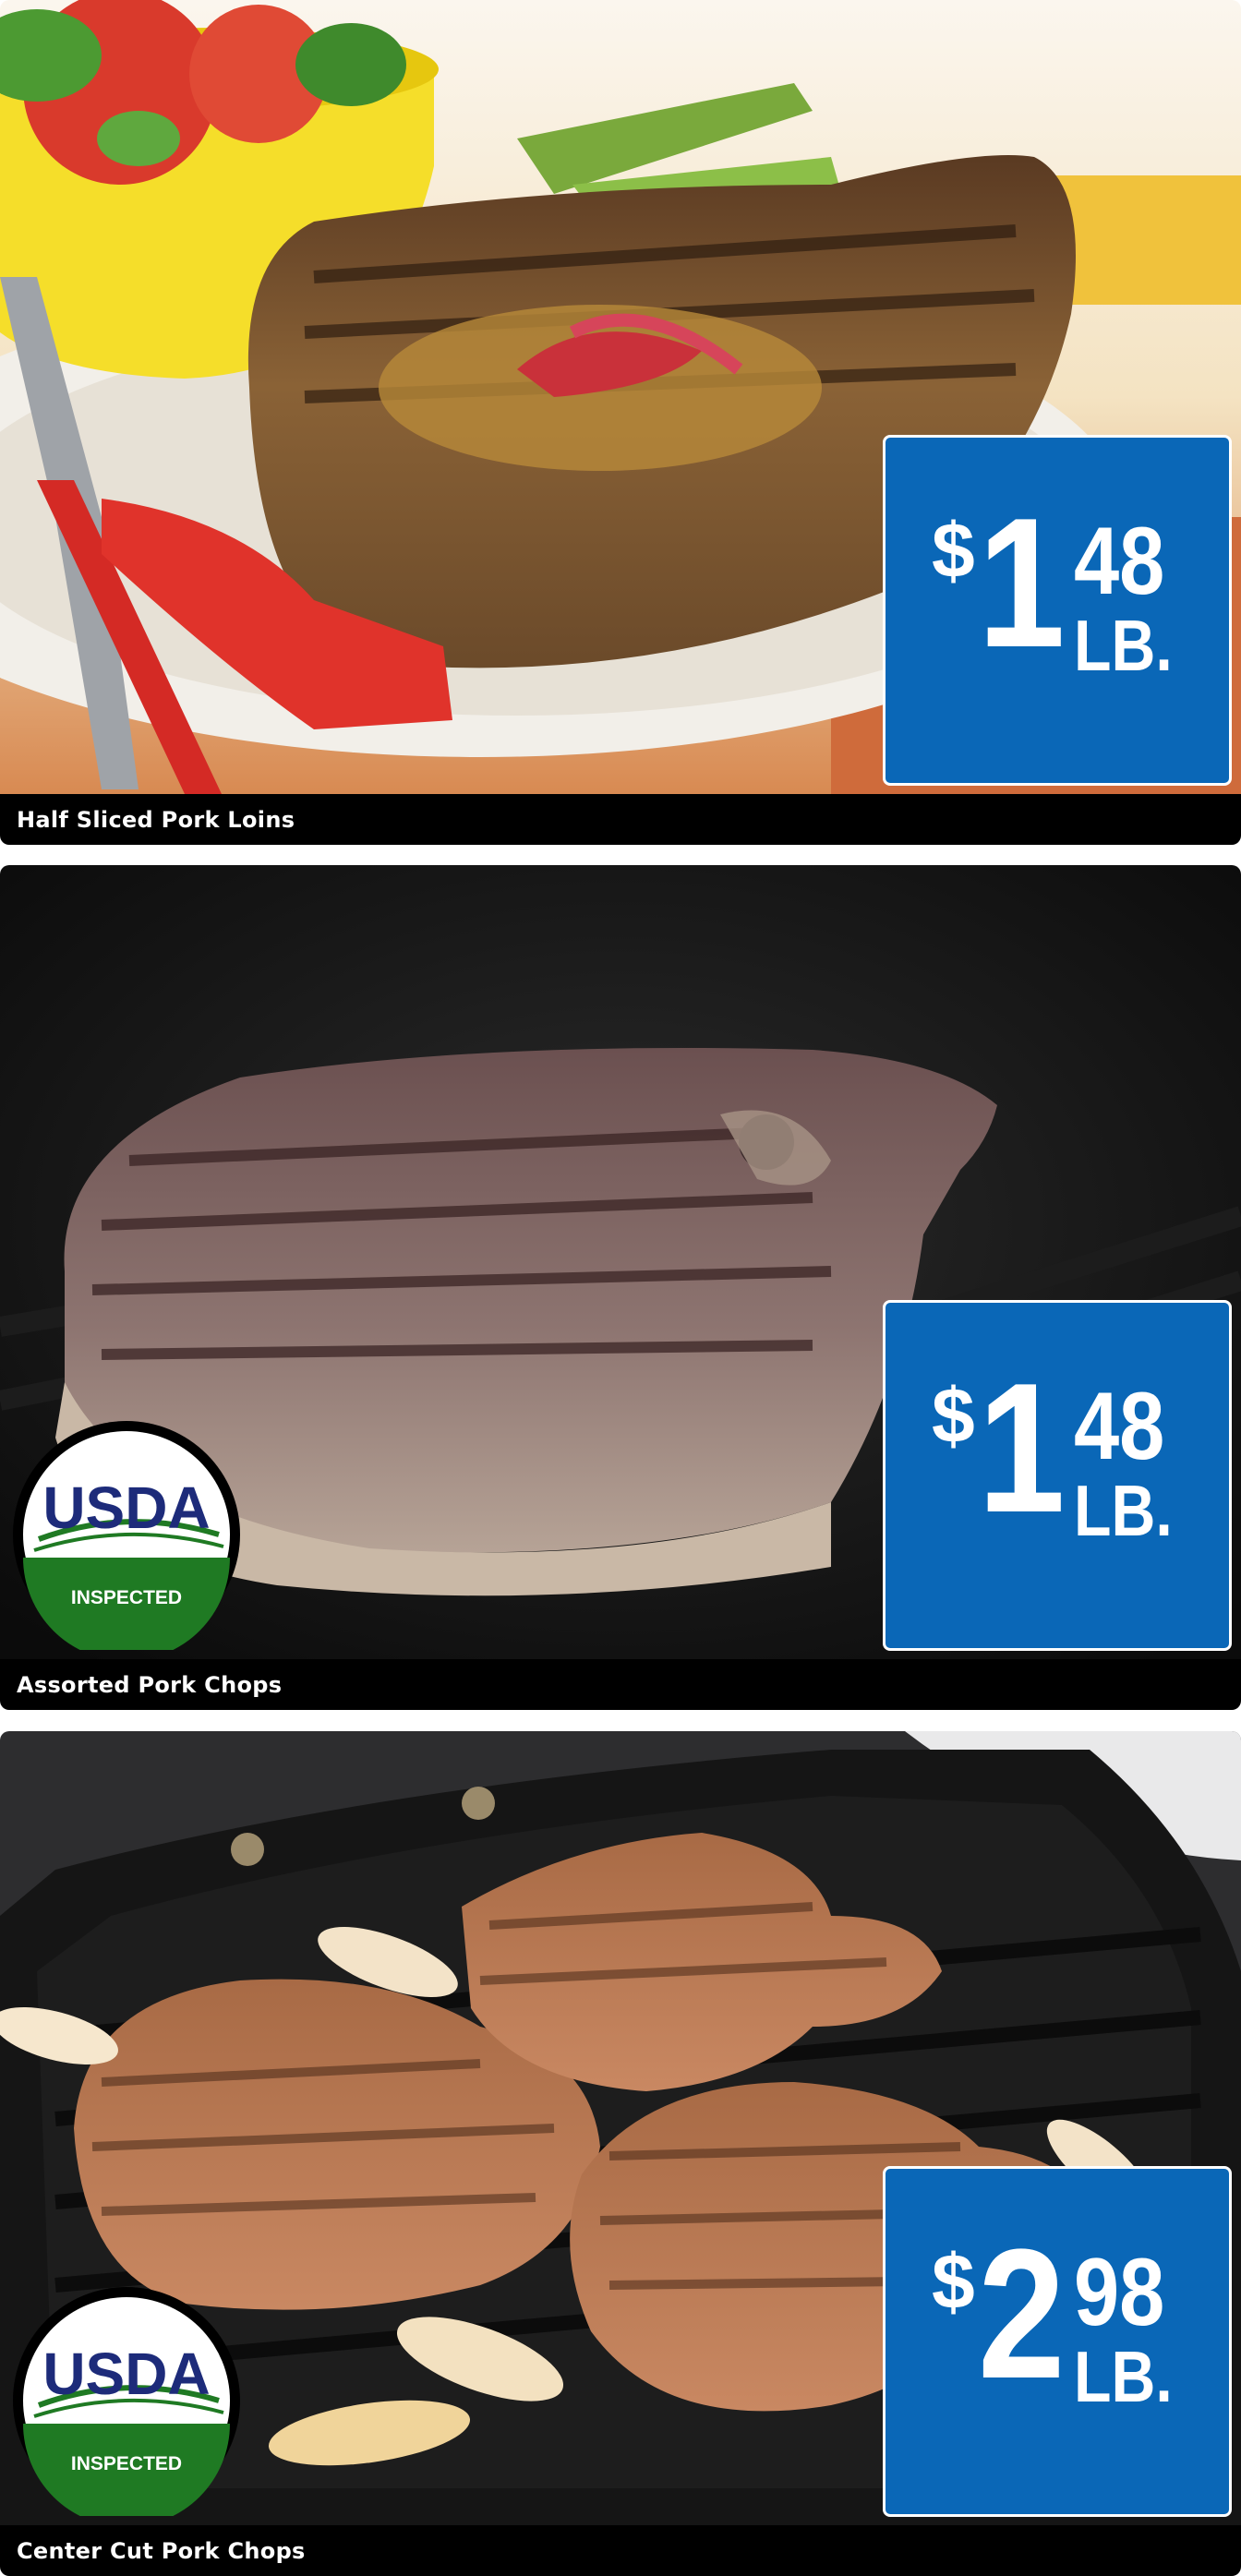  I want to click on product-name: Center Cut Pork Chops, so click(162, 2551).